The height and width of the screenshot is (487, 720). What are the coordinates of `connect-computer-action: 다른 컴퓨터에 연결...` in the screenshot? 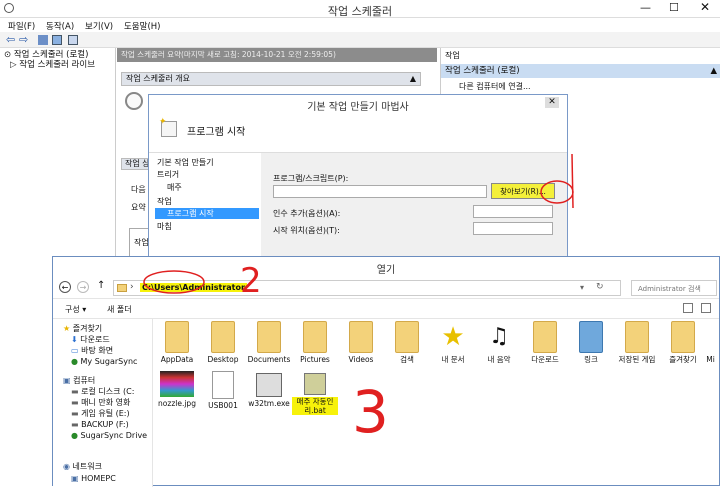 It's located at (495, 86).